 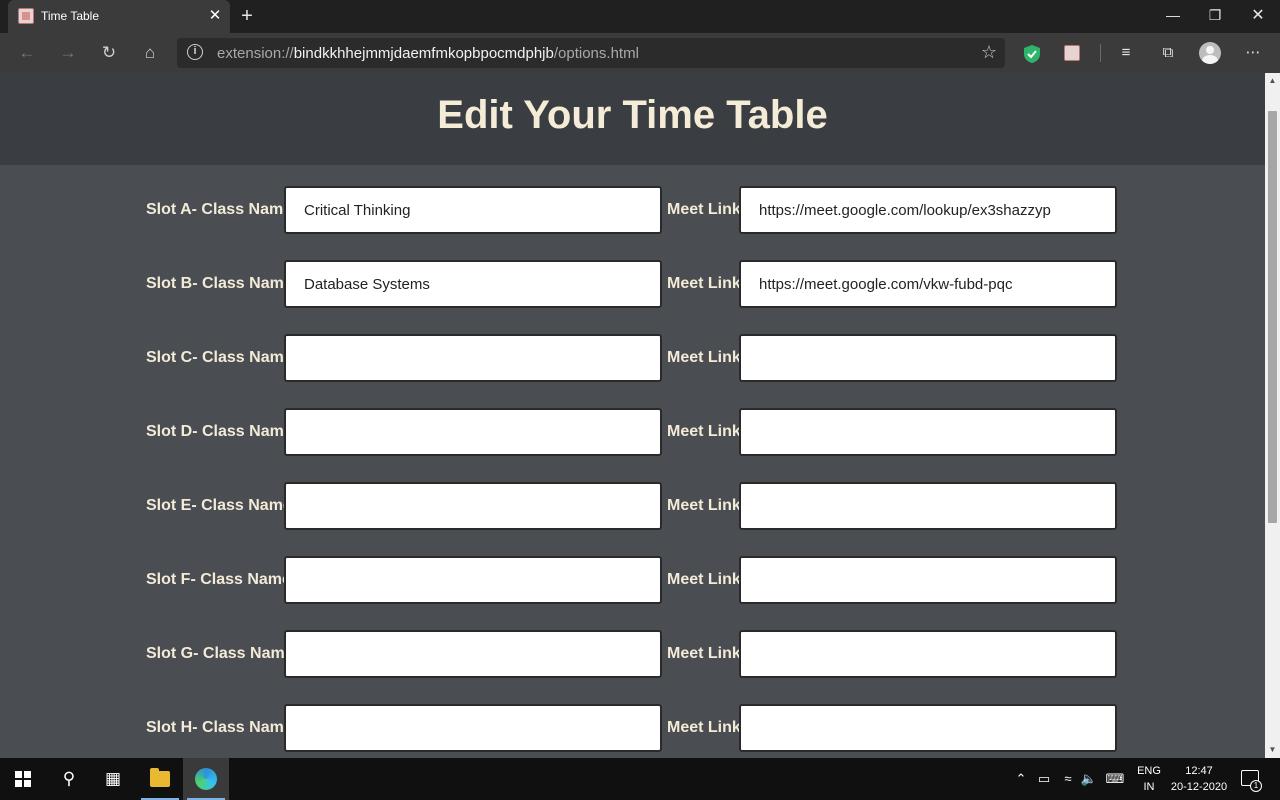 I want to click on meet-link-input-d, so click(x=928, y=432).